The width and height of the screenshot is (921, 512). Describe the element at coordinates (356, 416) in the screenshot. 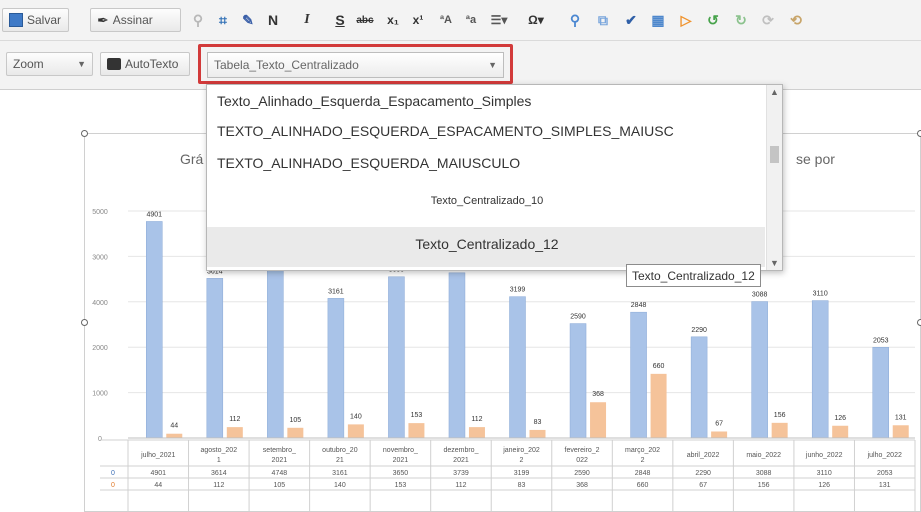

I see `data-label: 140` at that location.